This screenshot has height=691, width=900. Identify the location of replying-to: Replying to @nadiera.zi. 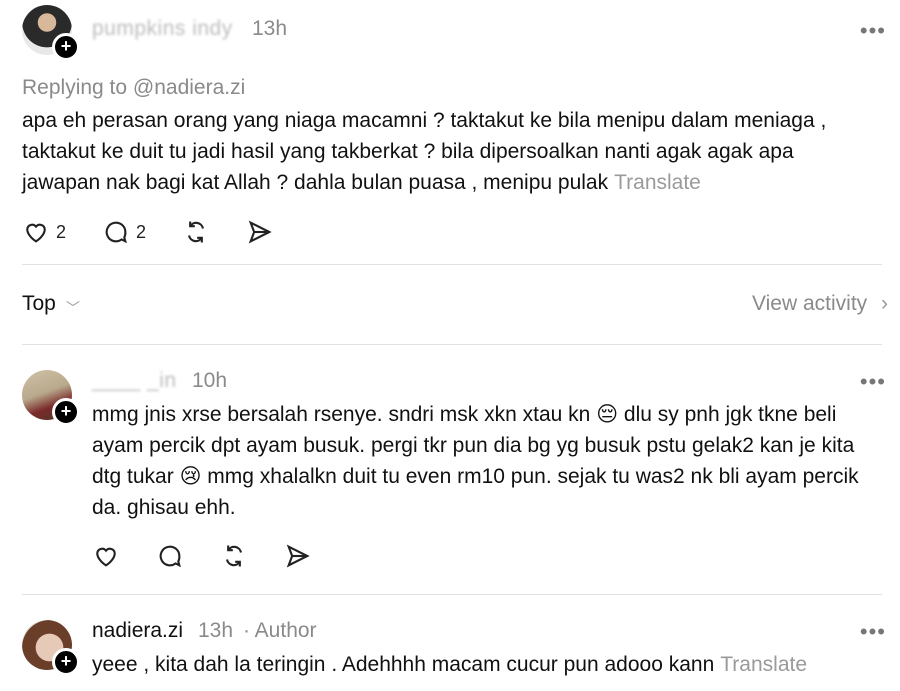
(133, 88).